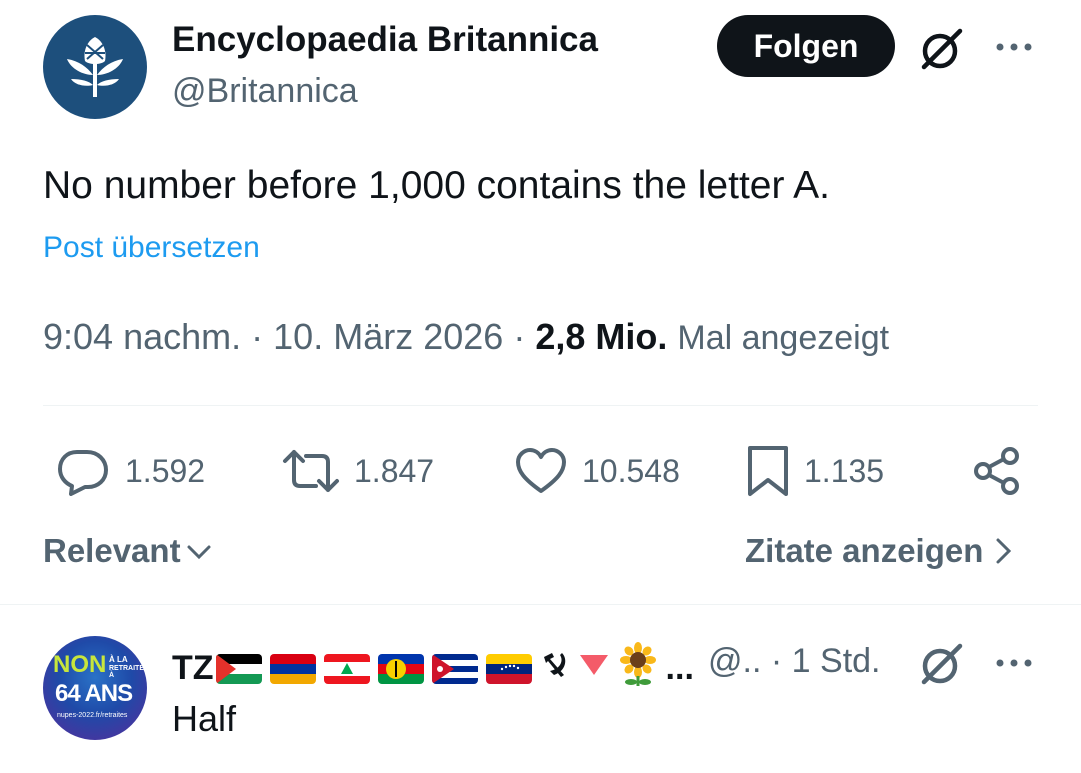 The image size is (1081, 773). I want to click on reply-name-text: TZ, so click(193, 668).